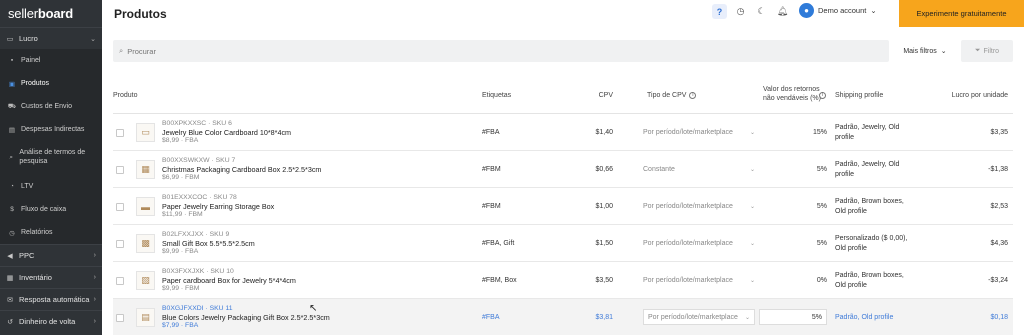 The image size is (1024, 335). I want to click on header-product: Produto, so click(125, 95).